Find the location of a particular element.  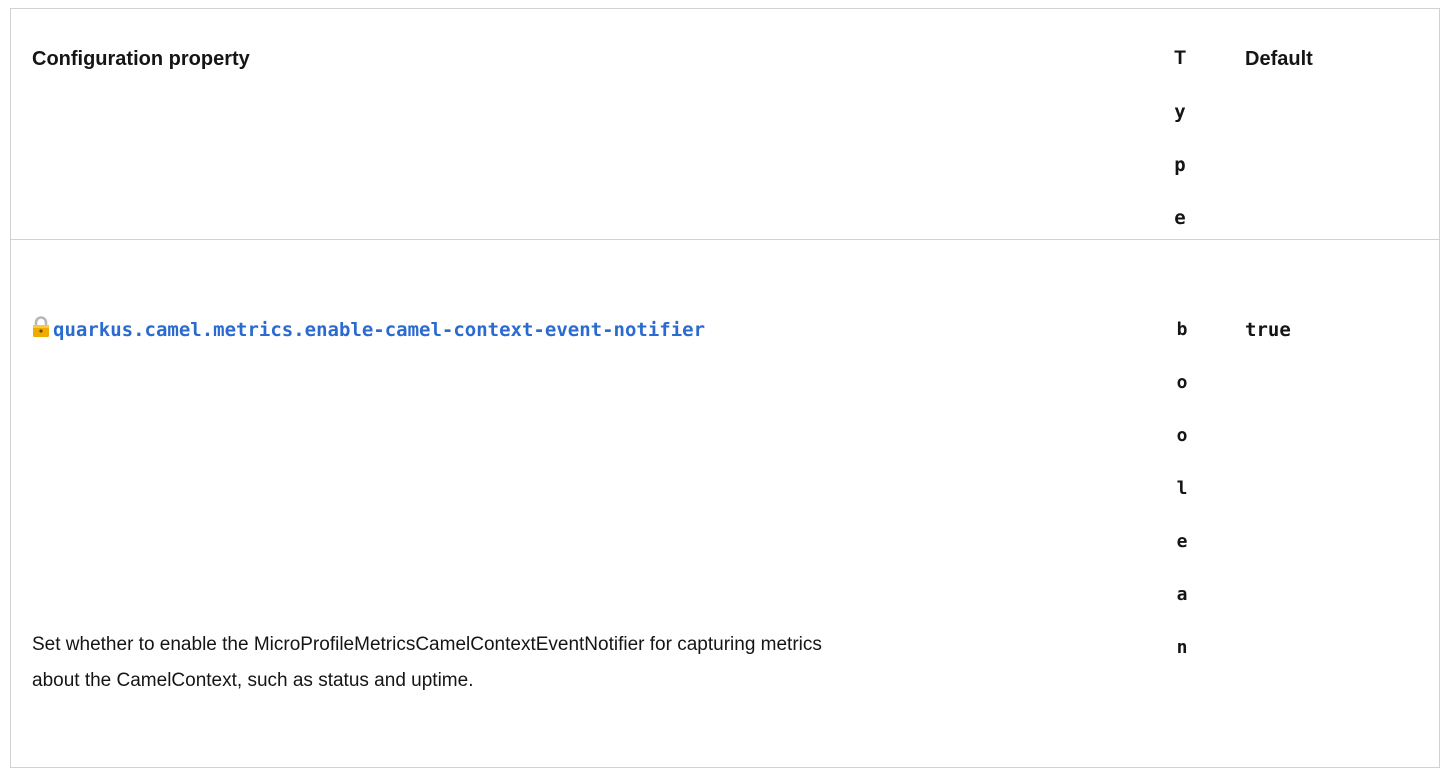

type-letter: b is located at coordinates (1182, 329).